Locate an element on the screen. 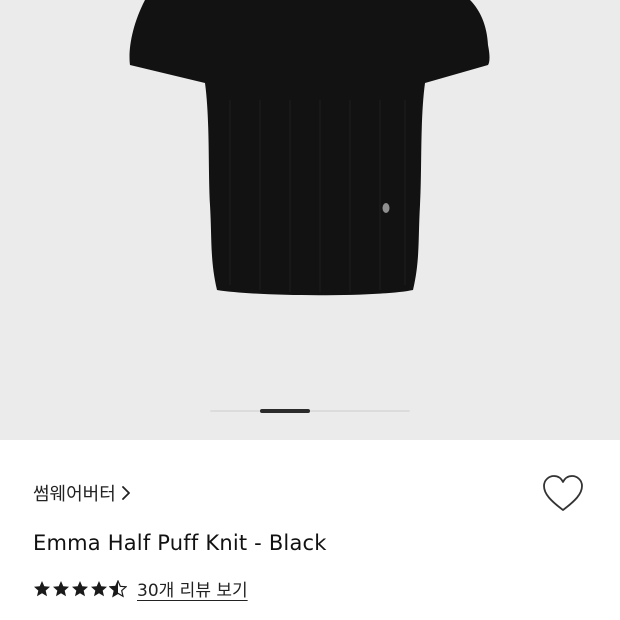  rating-stars is located at coordinates (80, 588).